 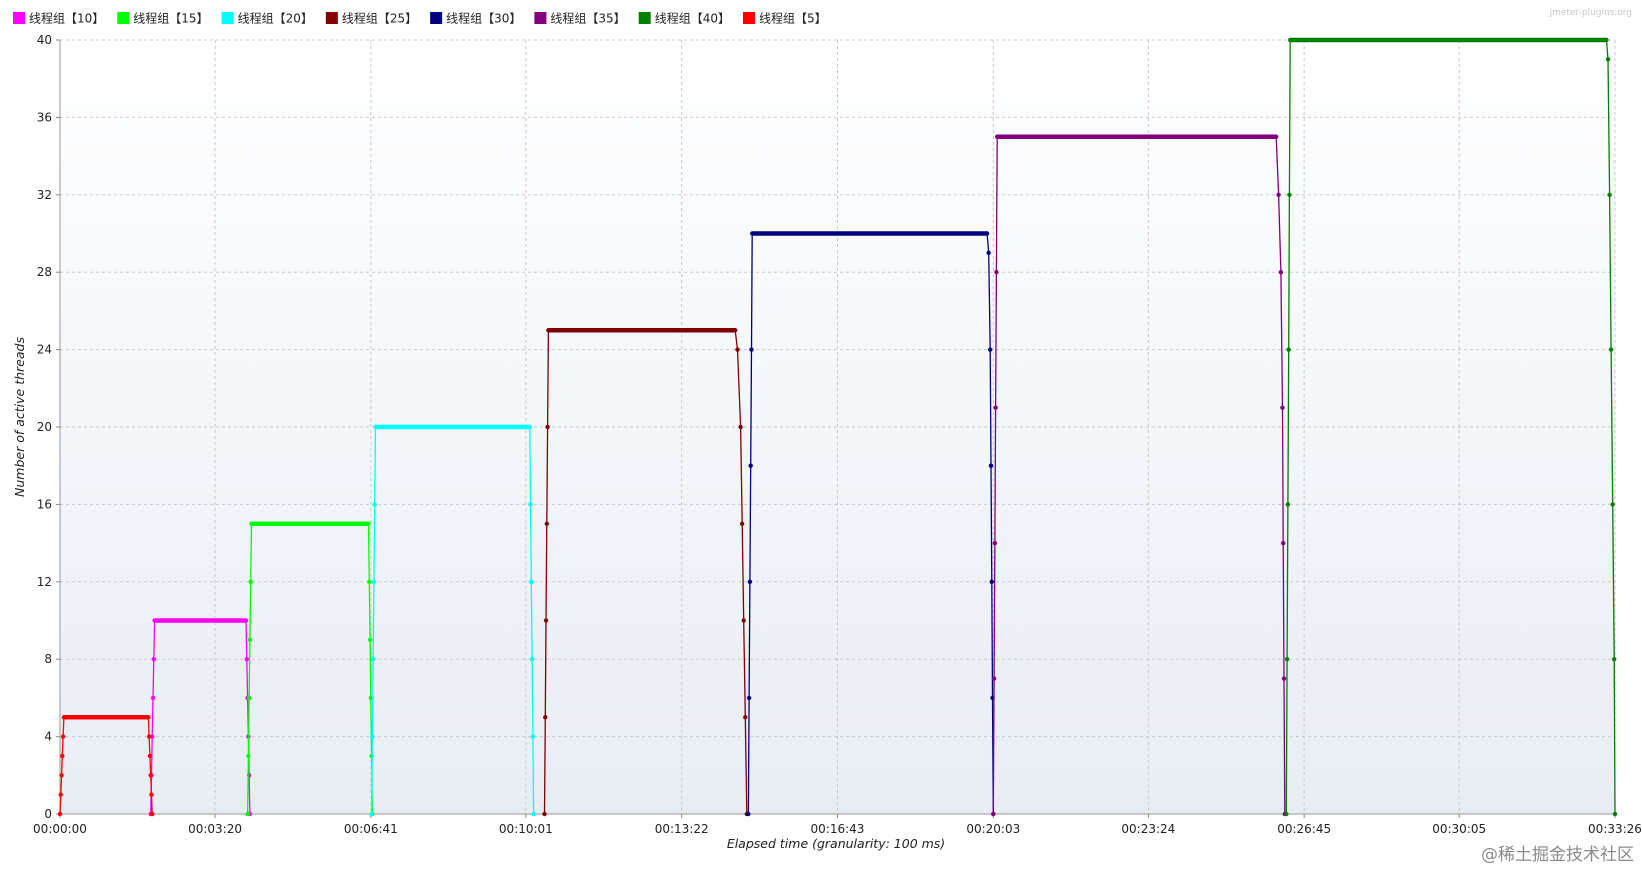 I want to click on y-tick-label: 4, so click(x=48, y=737).